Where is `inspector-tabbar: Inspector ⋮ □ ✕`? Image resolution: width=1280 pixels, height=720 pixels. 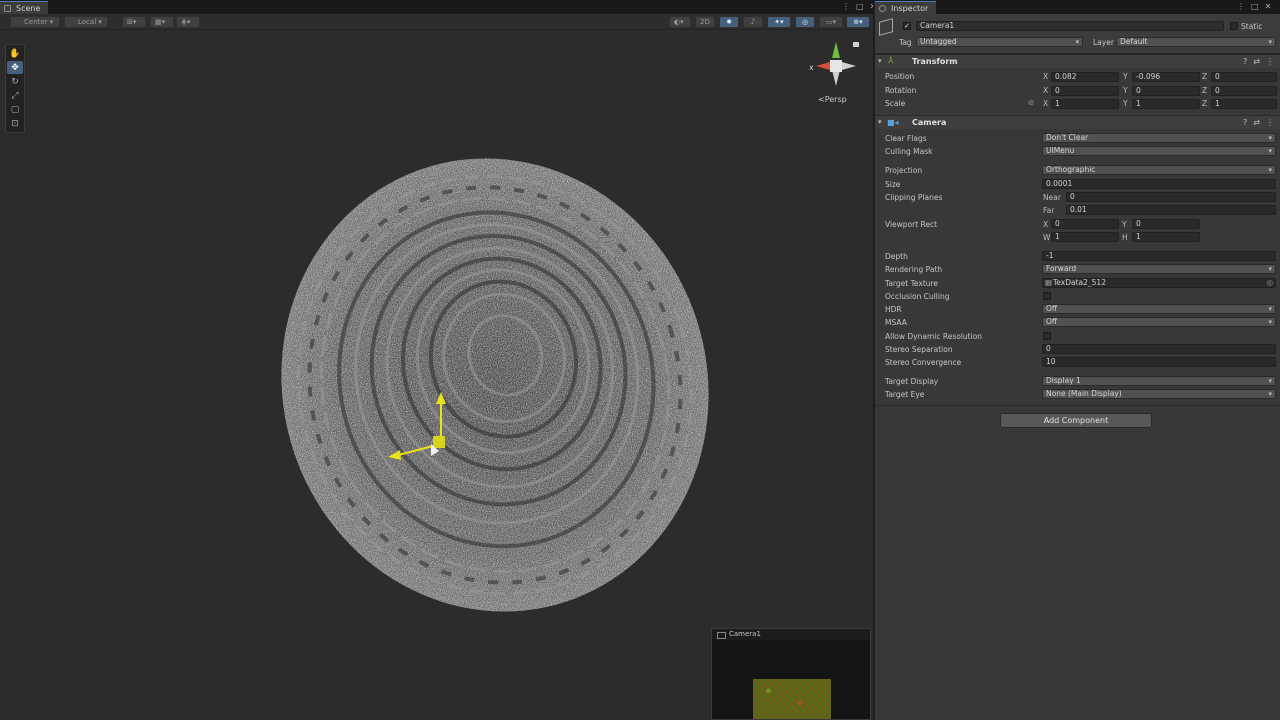
inspector-tabbar: Inspector ⋮ □ ✕ is located at coordinates (1077, 7).